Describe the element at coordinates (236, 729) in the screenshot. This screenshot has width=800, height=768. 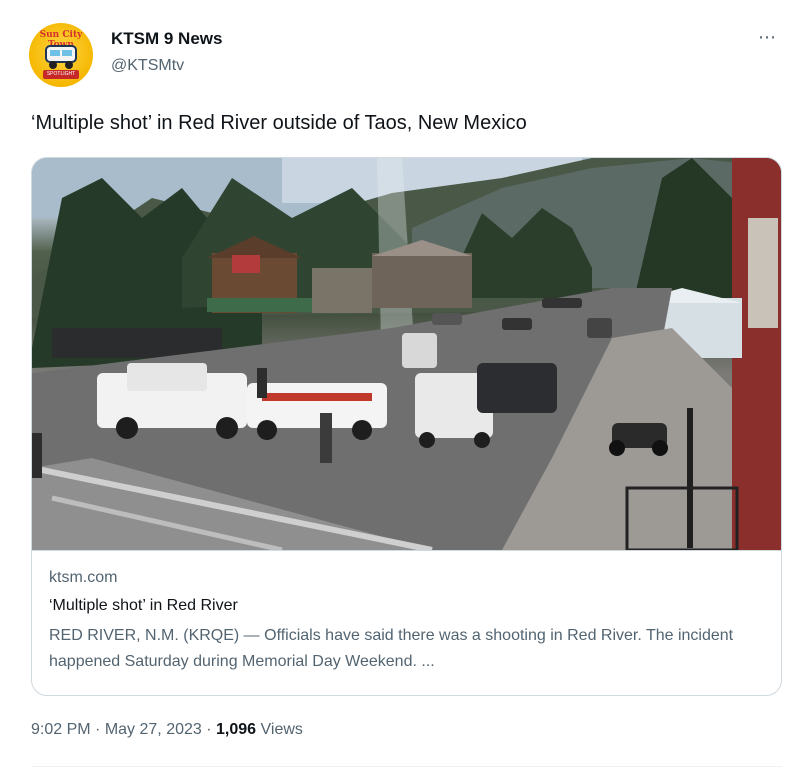
I see `views-count: 1,096` at that location.